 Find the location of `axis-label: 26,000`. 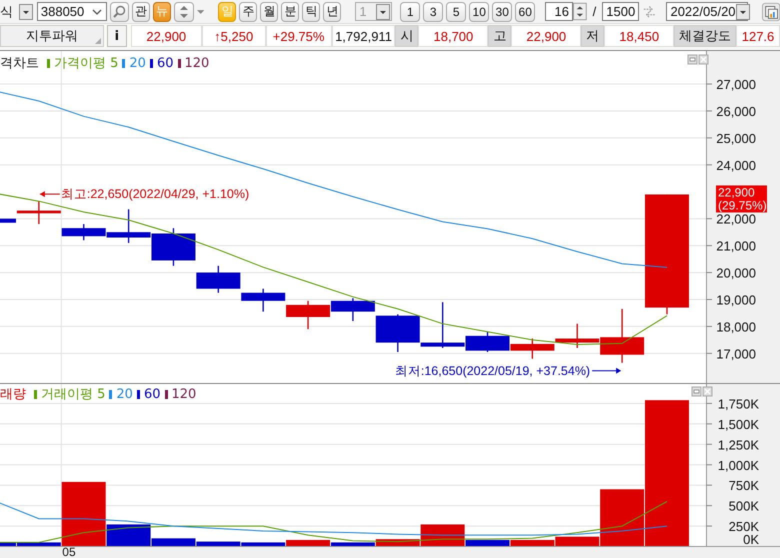

axis-label: 26,000 is located at coordinates (736, 111).